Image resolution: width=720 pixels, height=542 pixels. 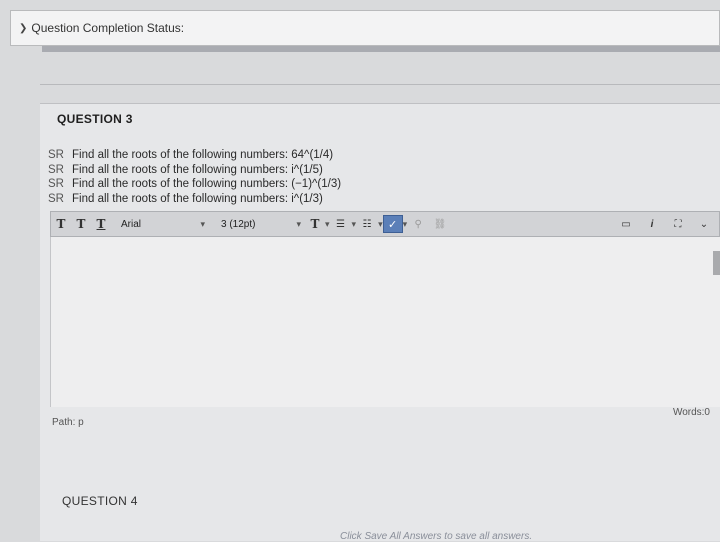 What do you see at coordinates (108, 28) in the screenshot?
I see `completion-status-label: Question Completion Status:` at bounding box center [108, 28].